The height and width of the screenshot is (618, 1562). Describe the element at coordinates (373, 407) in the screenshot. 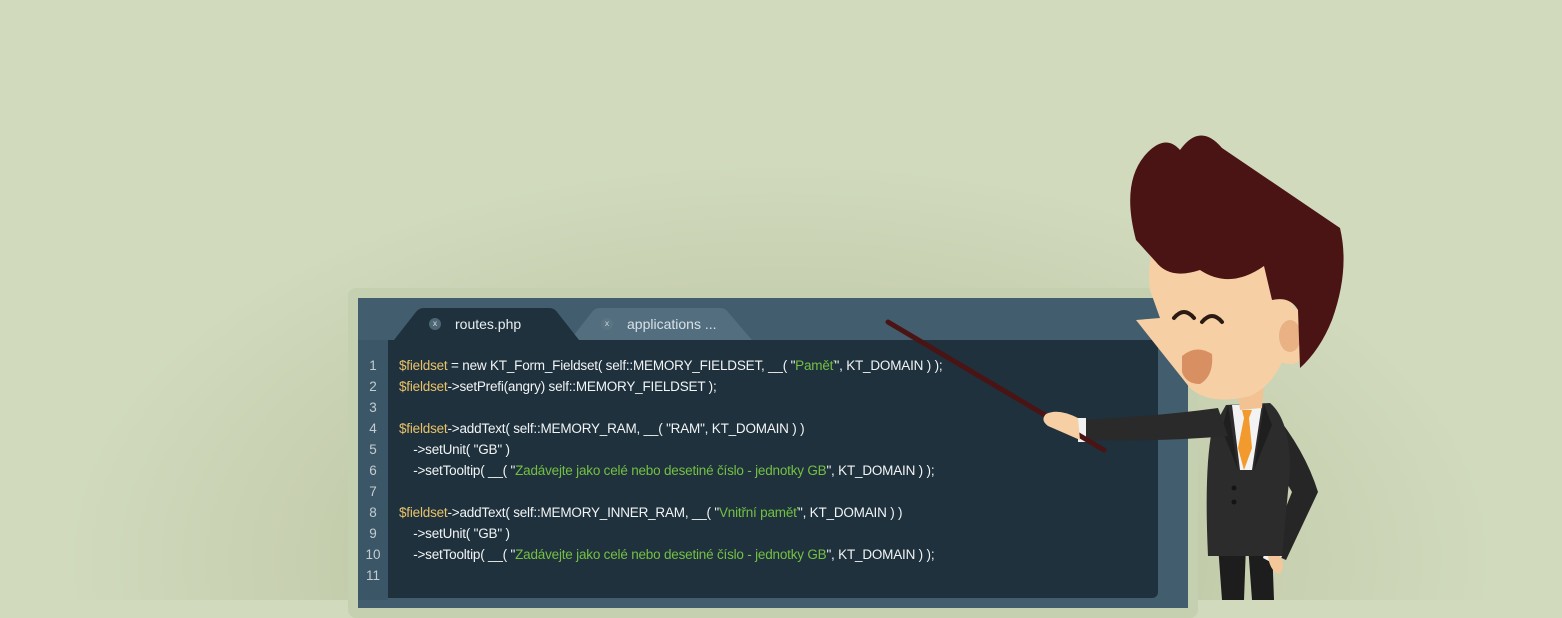

I see `line-number: 3` at that location.